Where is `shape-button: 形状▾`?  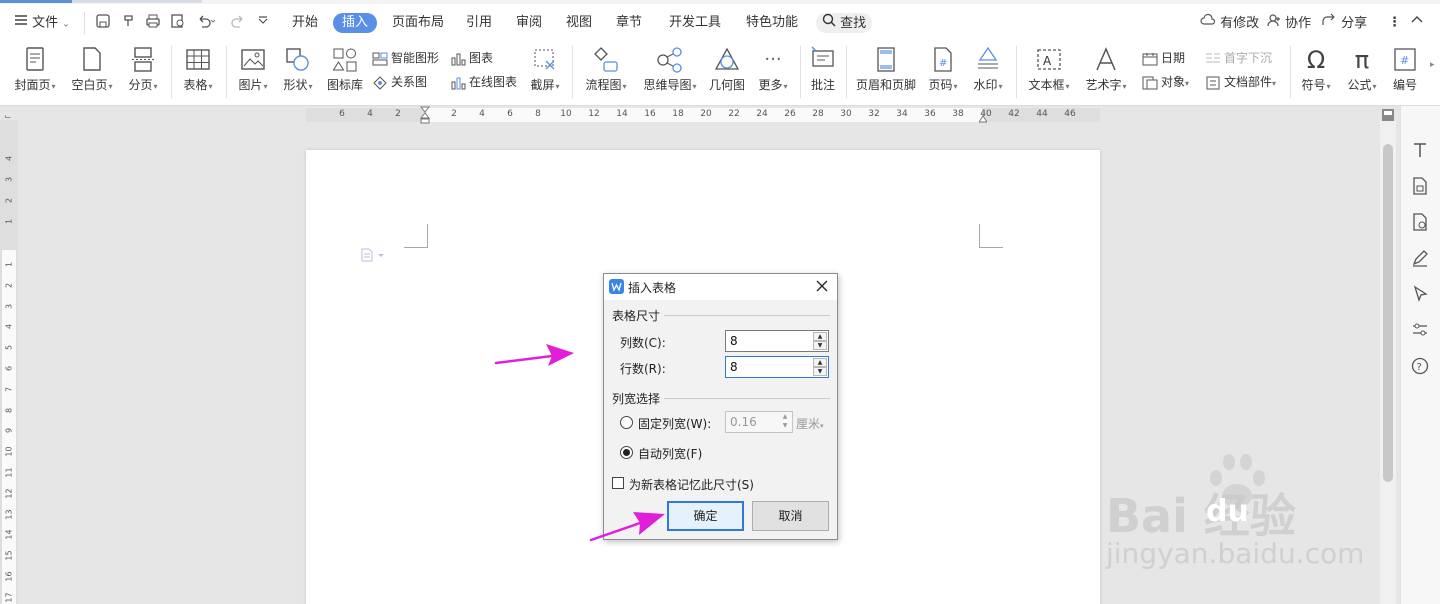 shape-button: 形状▾ is located at coordinates (298, 72).